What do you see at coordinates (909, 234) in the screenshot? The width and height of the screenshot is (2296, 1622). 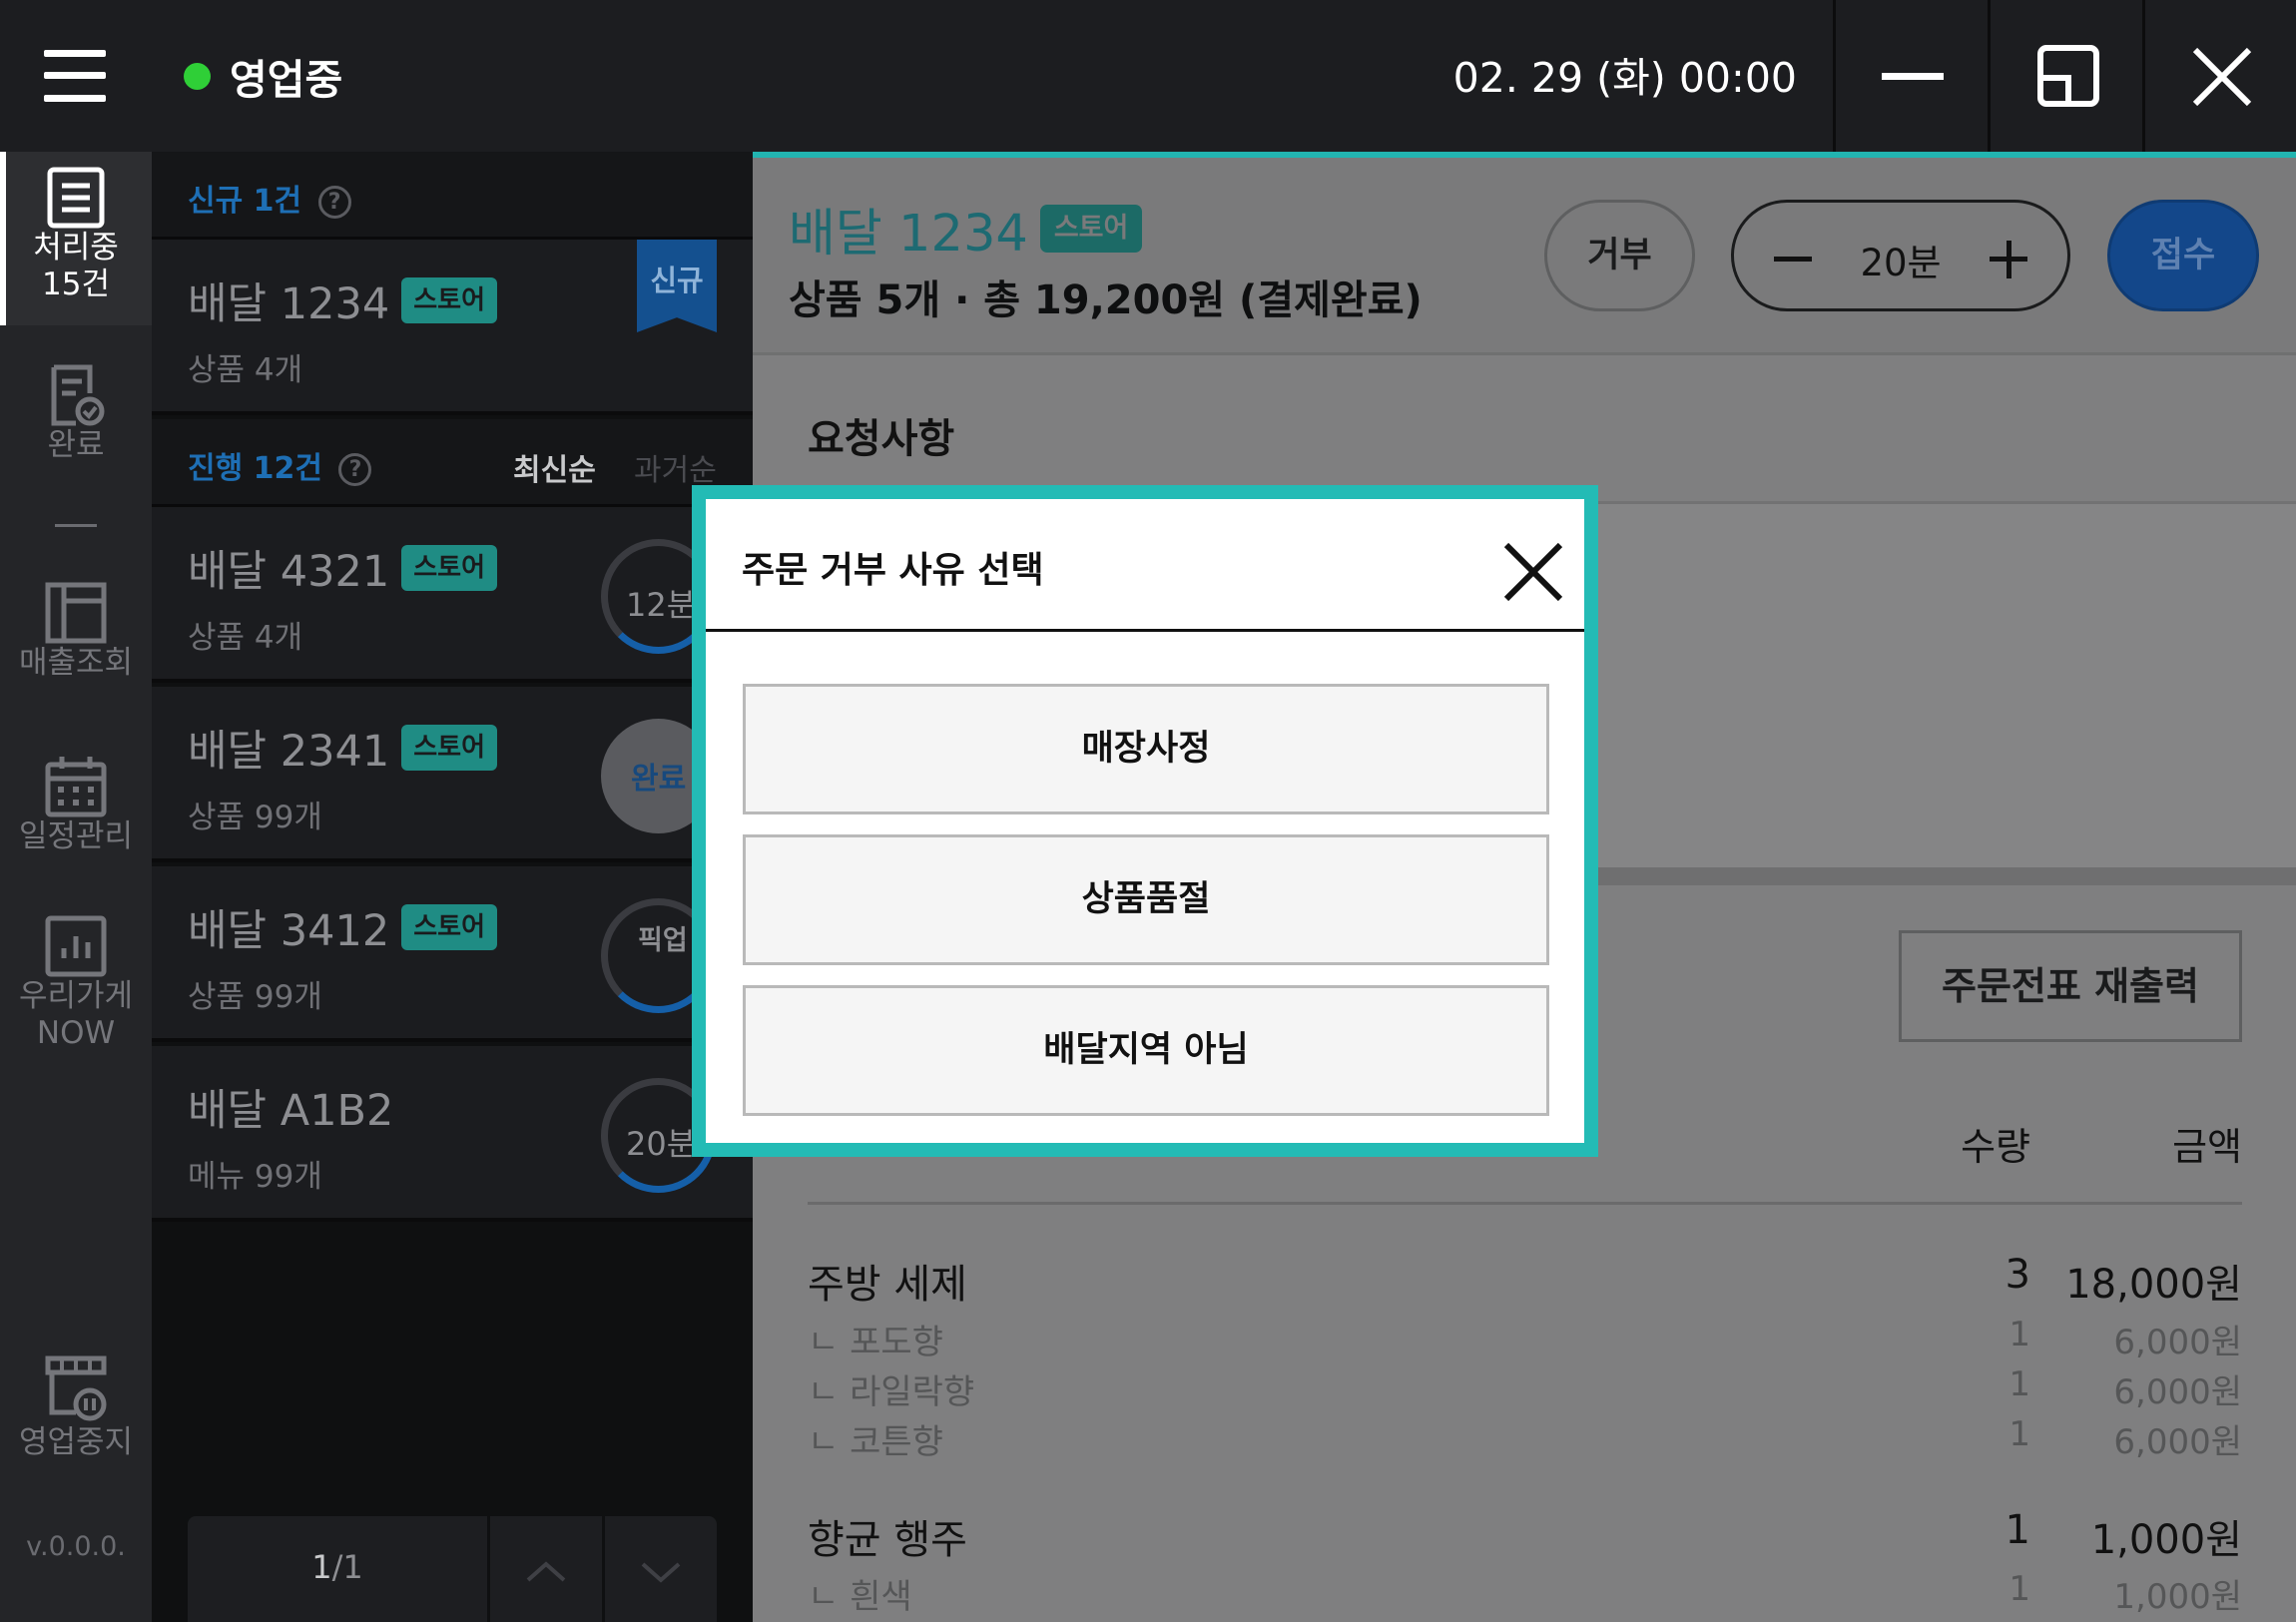 I see `order-detail-title: 배달 1234` at bounding box center [909, 234].